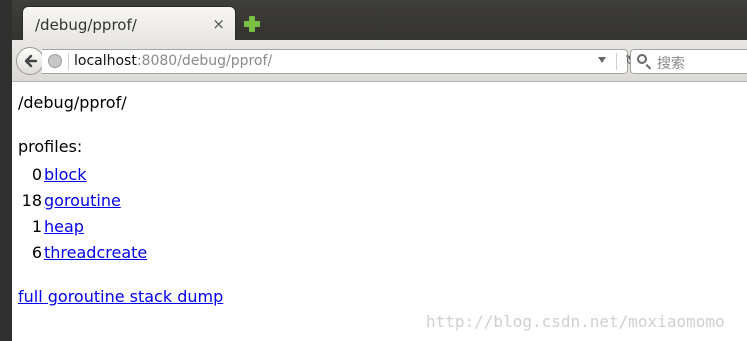 Image resolution: width=747 pixels, height=341 pixels. What do you see at coordinates (72, 102) in the screenshot?
I see `page-title: /debug/pprof/` at bounding box center [72, 102].